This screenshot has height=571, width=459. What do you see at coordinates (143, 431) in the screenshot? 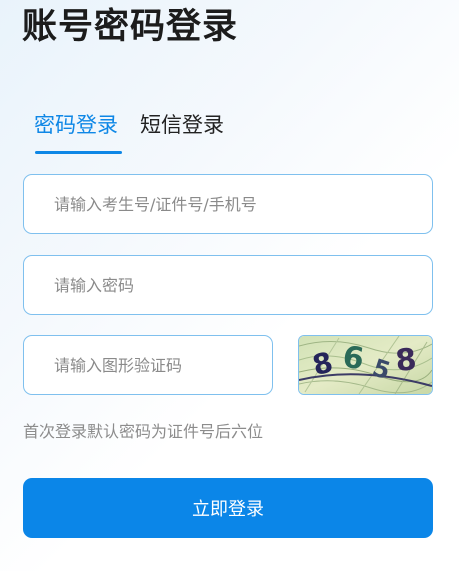
I see `default-password-hint: 首次登录默认密码为证件号后六位` at bounding box center [143, 431].